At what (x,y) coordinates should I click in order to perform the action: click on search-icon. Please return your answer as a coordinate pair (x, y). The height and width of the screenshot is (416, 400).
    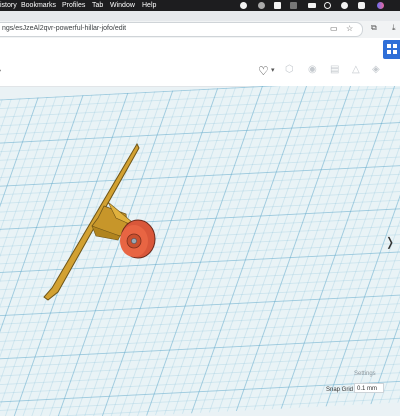
    Looking at the image, I should click on (344, 5).